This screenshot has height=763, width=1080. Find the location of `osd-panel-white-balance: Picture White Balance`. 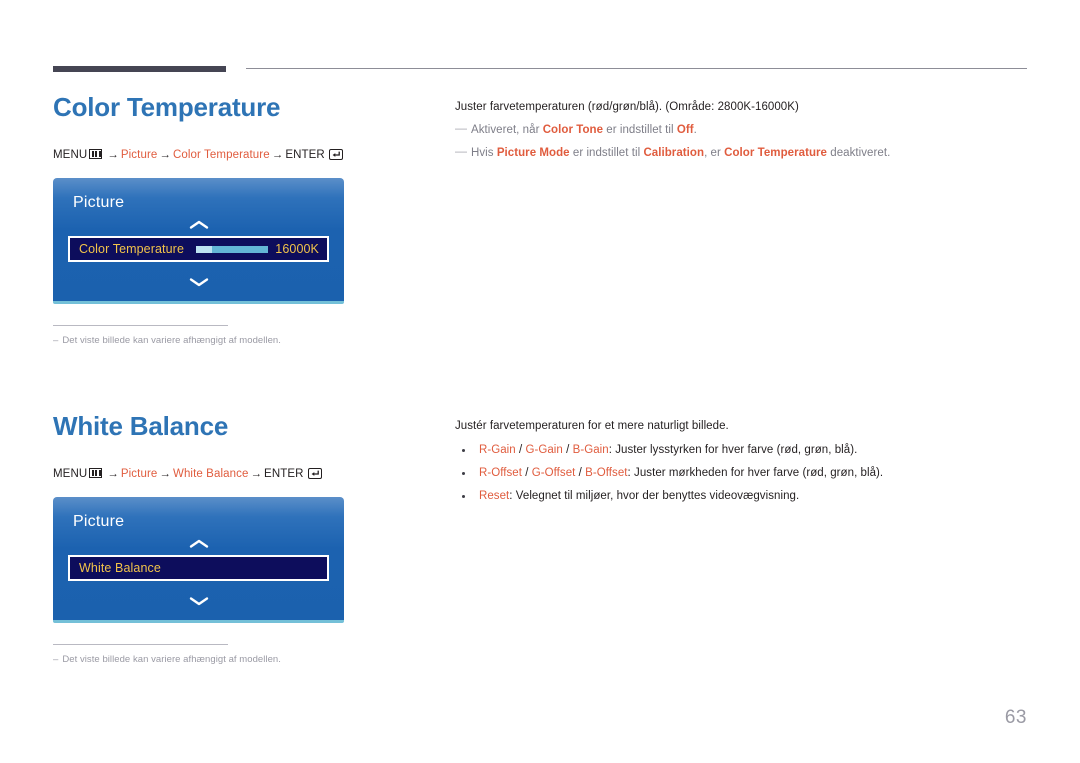

osd-panel-white-balance: Picture White Balance is located at coordinates (198, 560).